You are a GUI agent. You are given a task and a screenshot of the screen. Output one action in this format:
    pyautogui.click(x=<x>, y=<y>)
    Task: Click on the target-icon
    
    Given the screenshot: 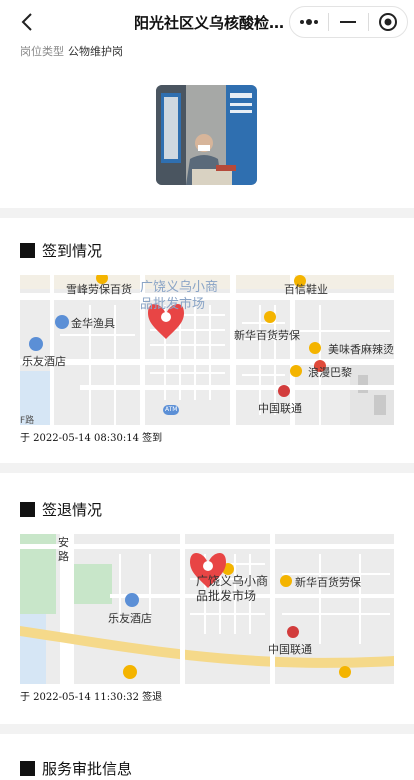 What is the action you would take?
    pyautogui.click(x=387, y=22)
    